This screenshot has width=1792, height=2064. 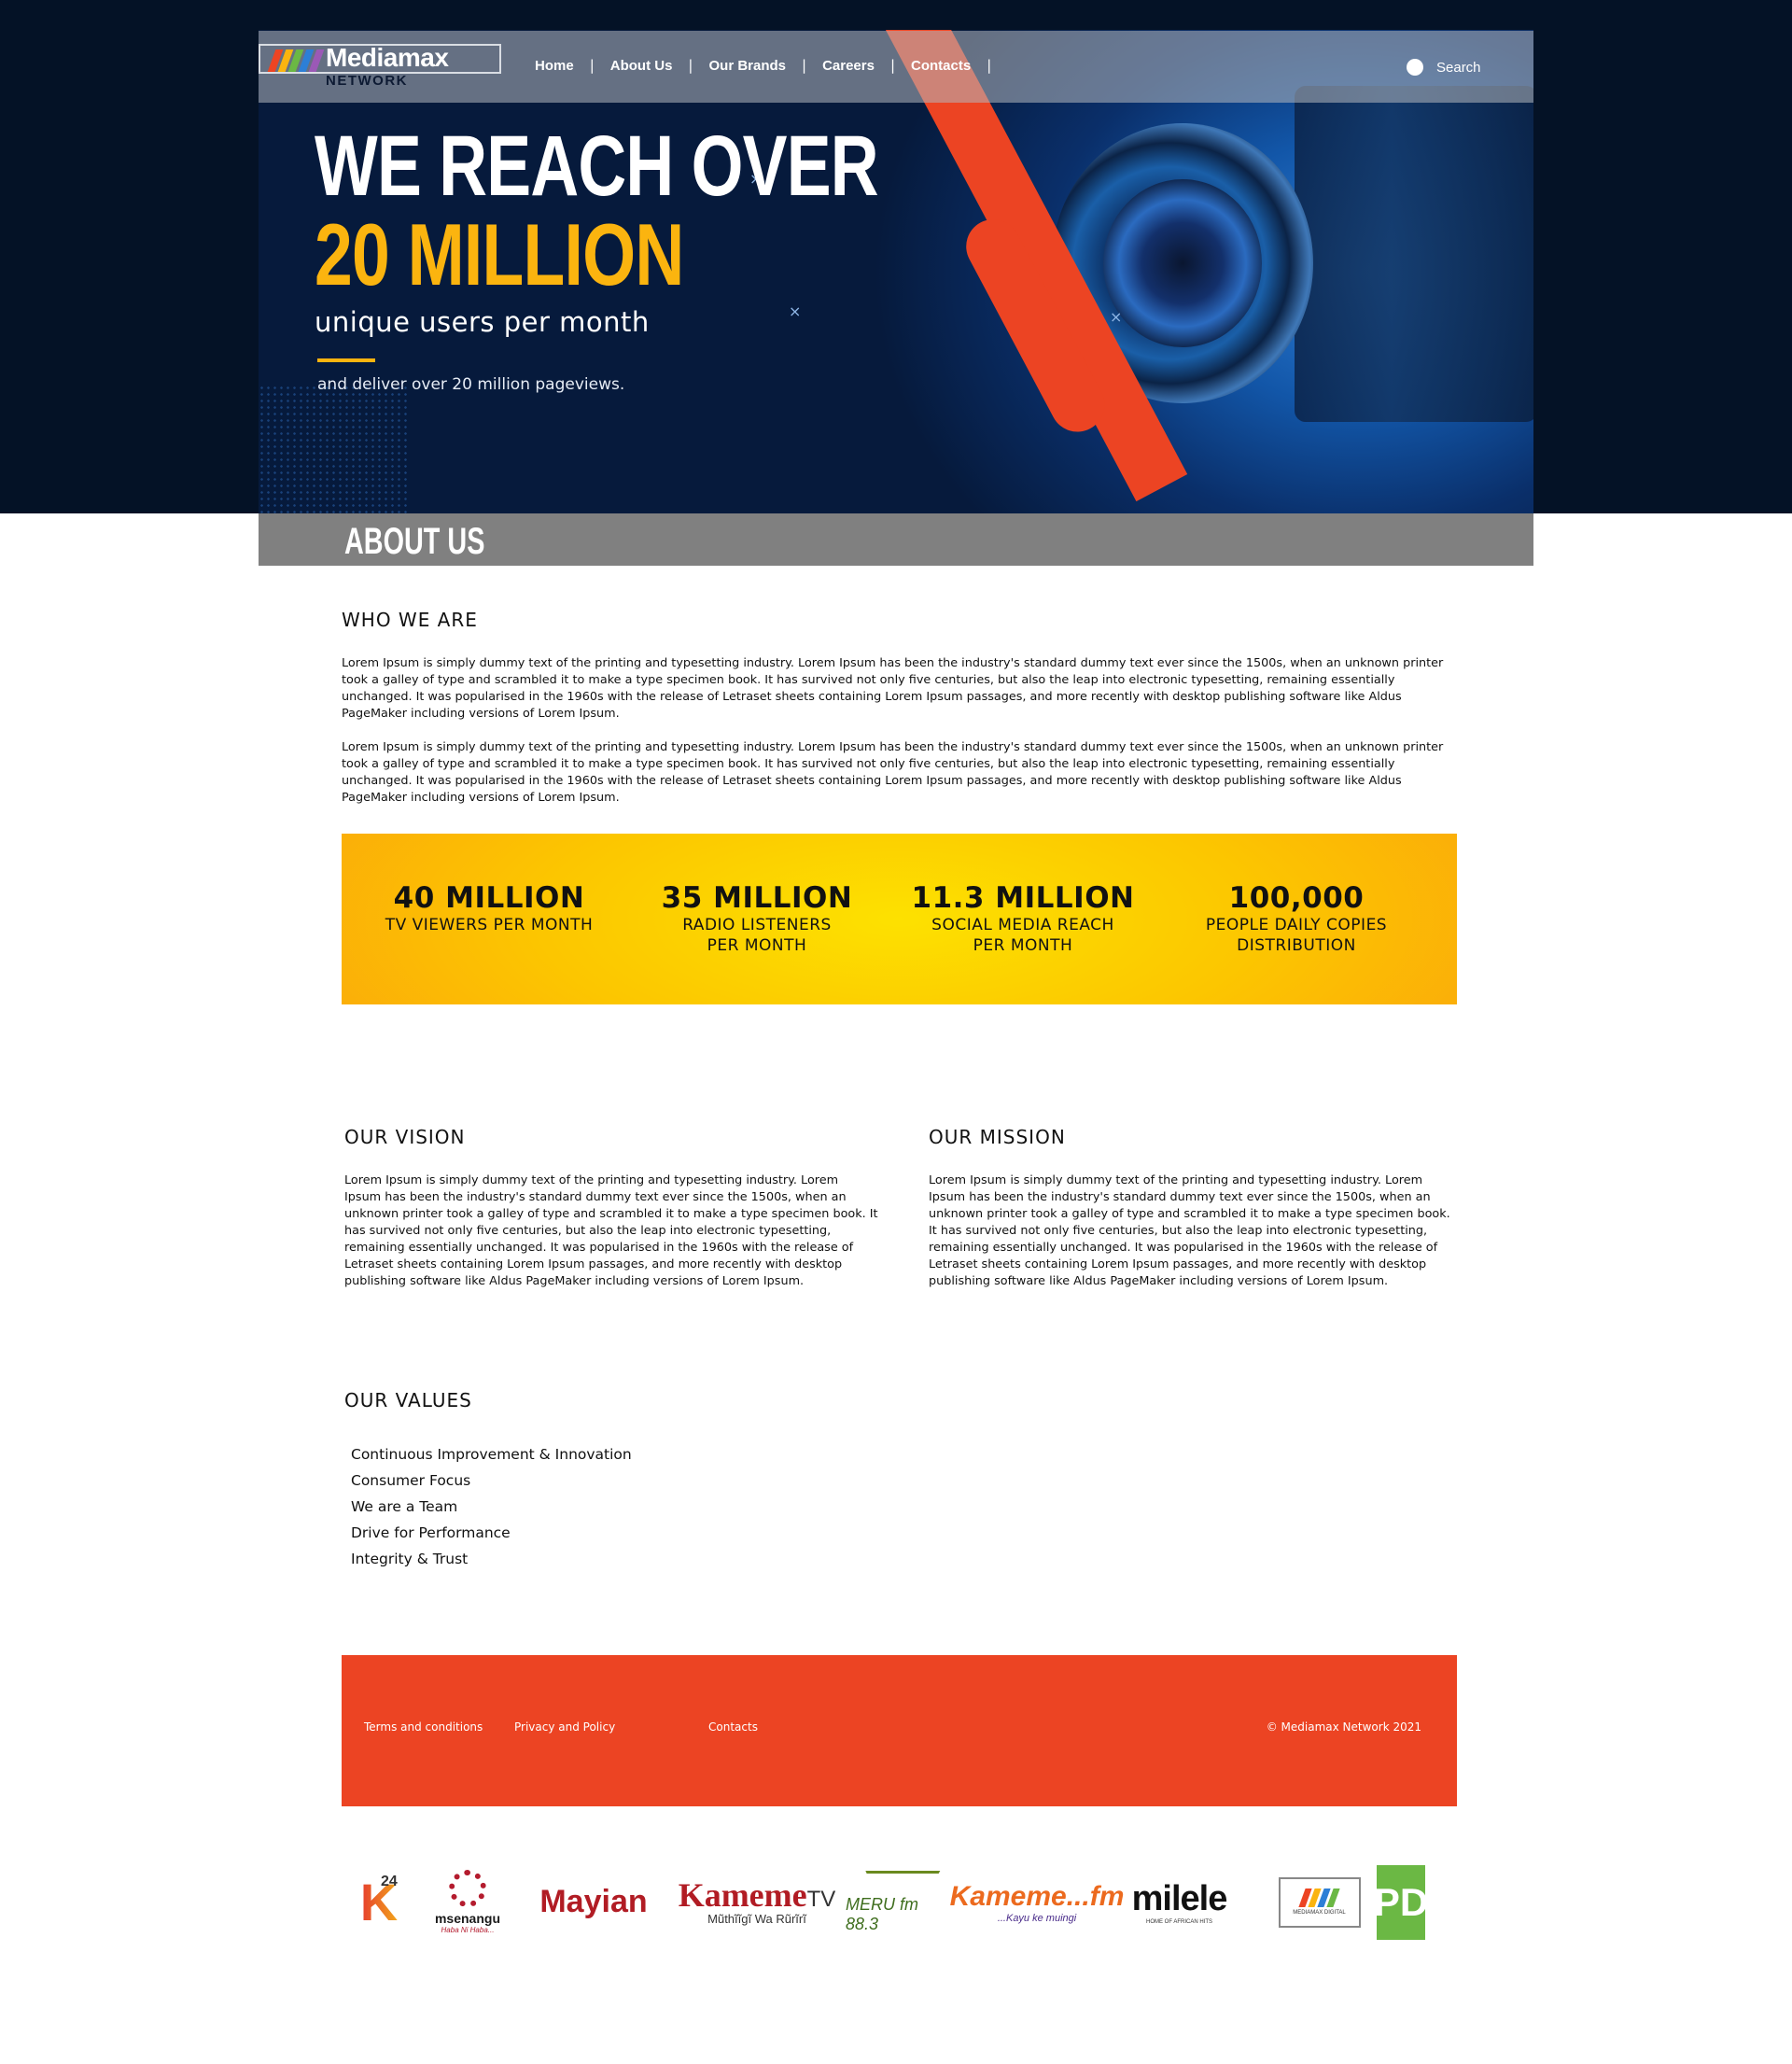 I want to click on kameme-fm-logo: Kameme...fm ...Kayu ke muingi, so click(x=1037, y=1902).